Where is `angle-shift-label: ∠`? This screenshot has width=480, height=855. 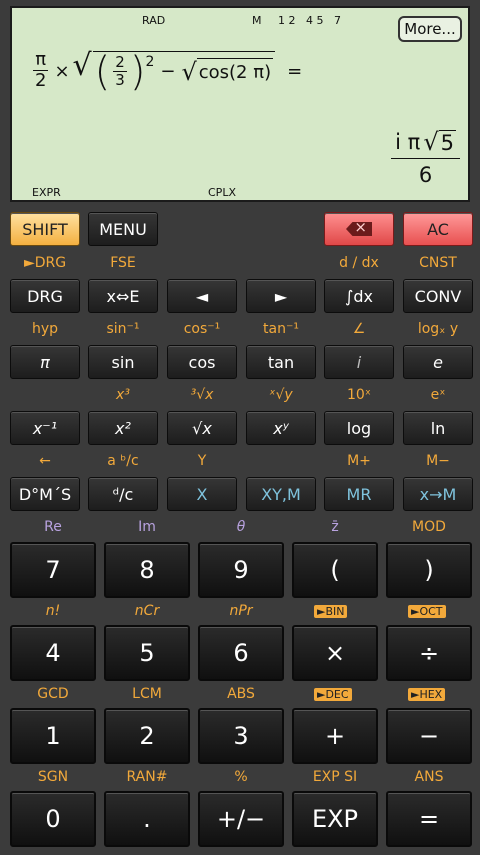
angle-shift-label: ∠ is located at coordinates (359, 329).